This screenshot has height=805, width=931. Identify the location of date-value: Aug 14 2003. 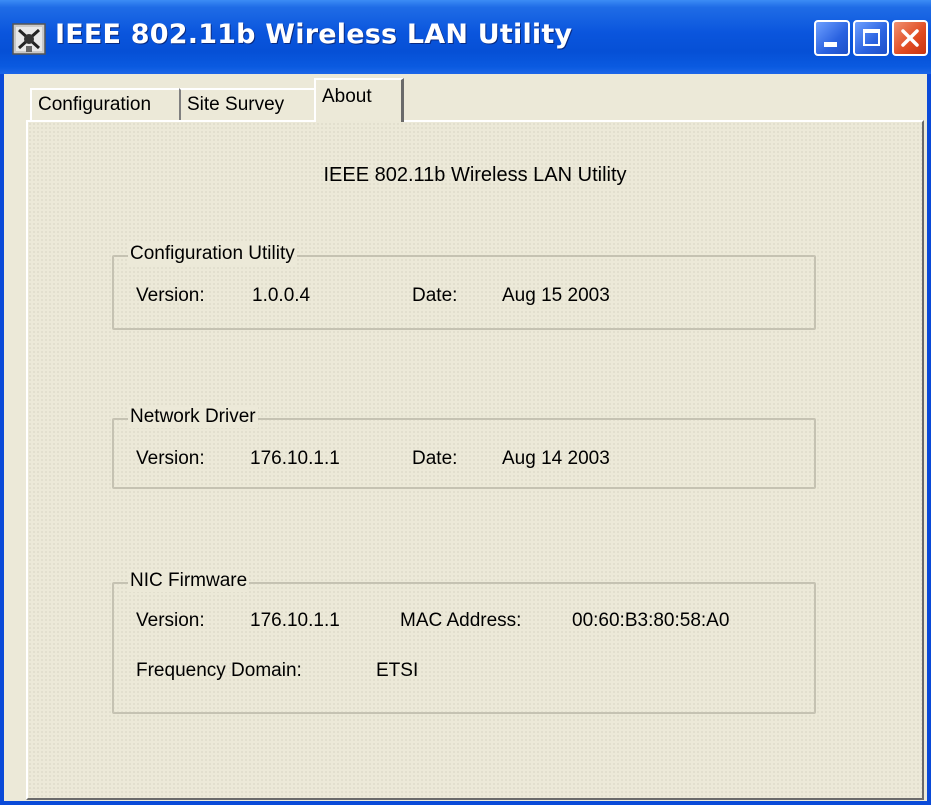
(556, 458).